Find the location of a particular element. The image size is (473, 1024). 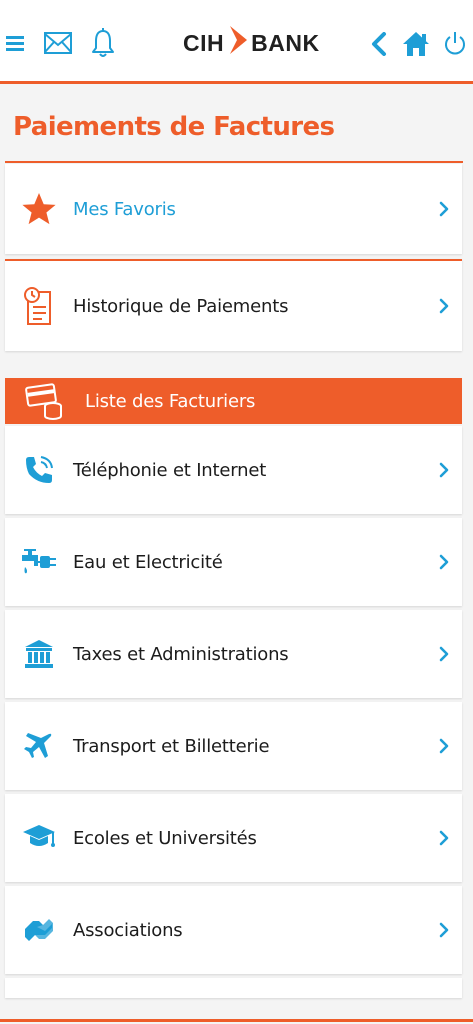

page-title: Paiements de Factures is located at coordinates (174, 127).